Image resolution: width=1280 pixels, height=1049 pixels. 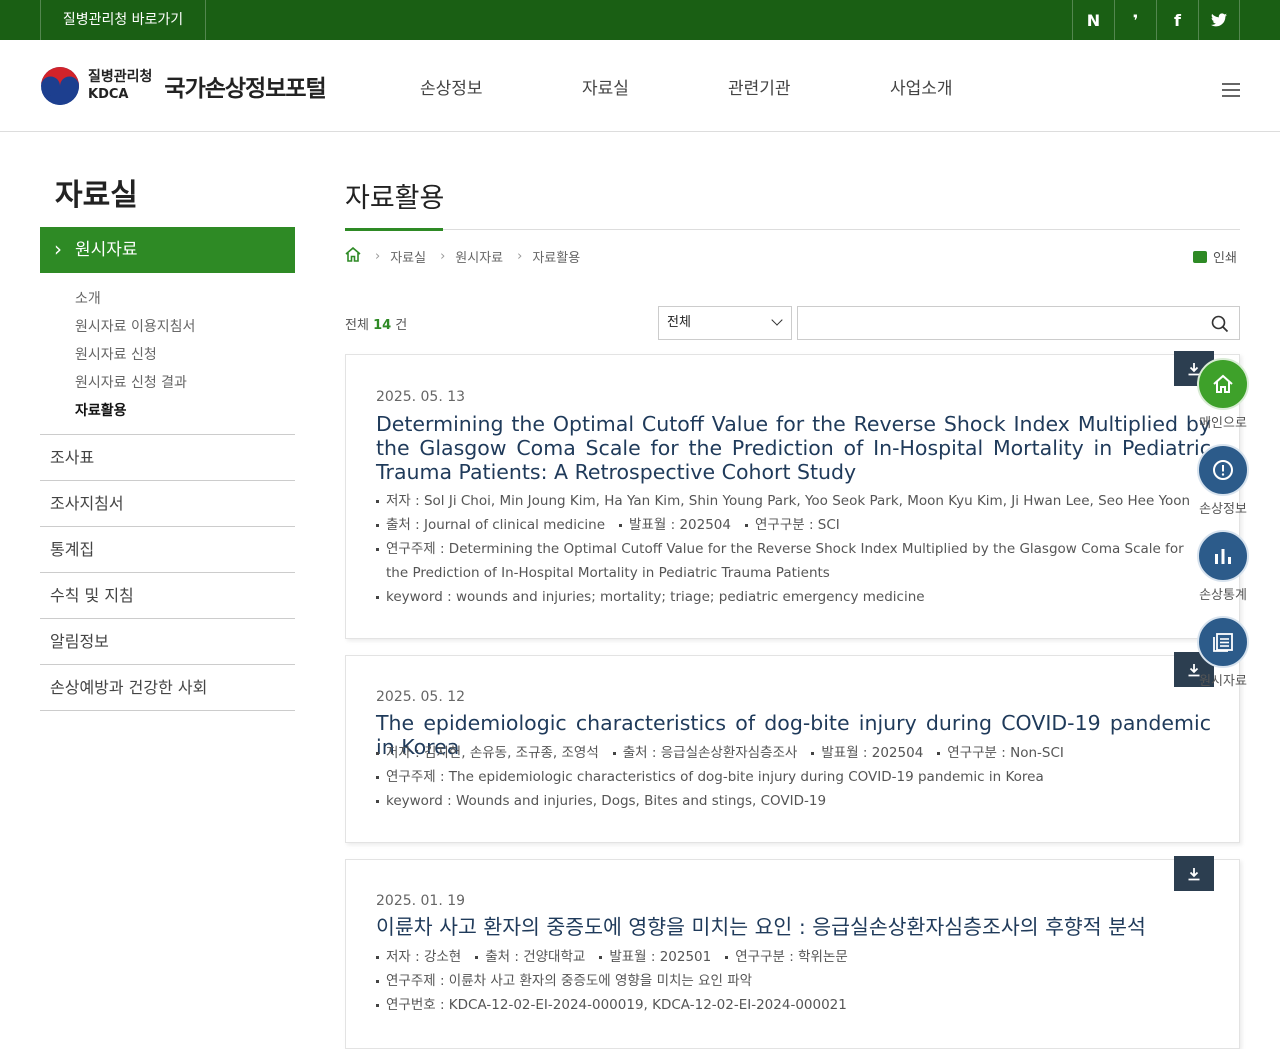 What do you see at coordinates (1223, 595) in the screenshot?
I see `quick-label: 손상통계` at bounding box center [1223, 595].